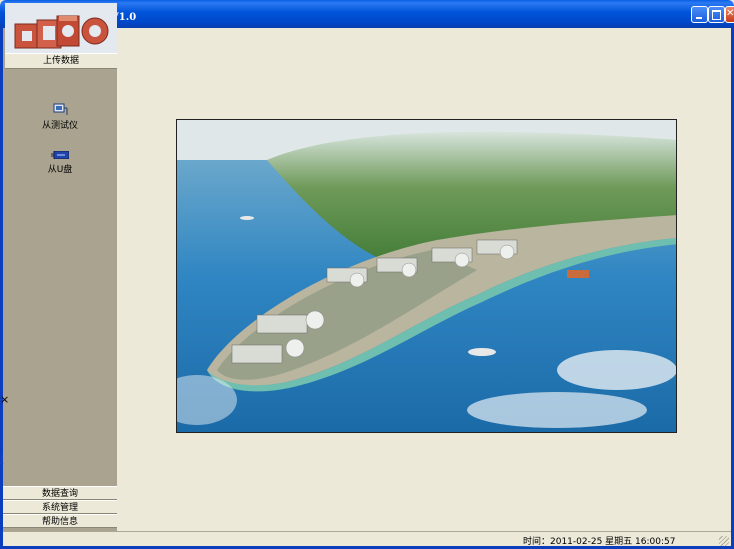 Image resolution: width=734 pixels, height=549 pixels. Describe the element at coordinates (59, 126) in the screenshot. I see `sidebar-item-label: 从测试仪` at that location.